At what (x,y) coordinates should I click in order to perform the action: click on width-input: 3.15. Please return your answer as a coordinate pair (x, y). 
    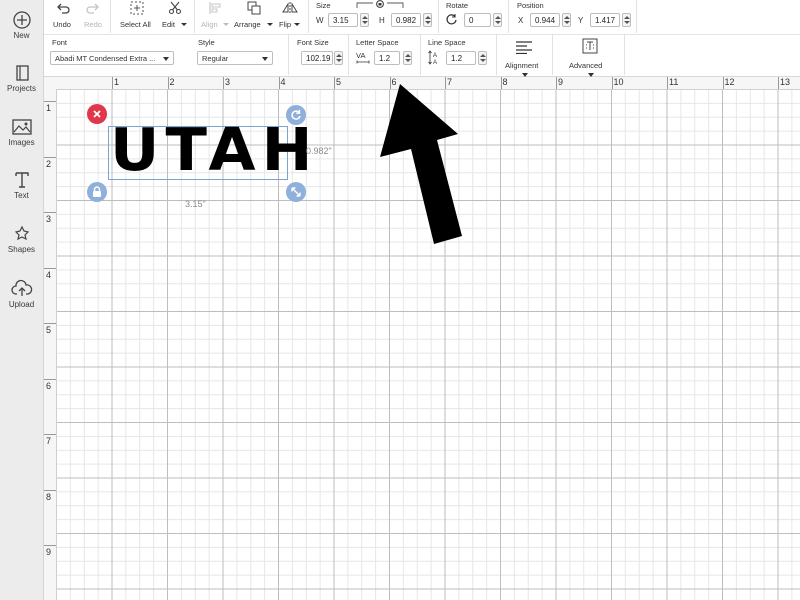
    Looking at the image, I should click on (343, 20).